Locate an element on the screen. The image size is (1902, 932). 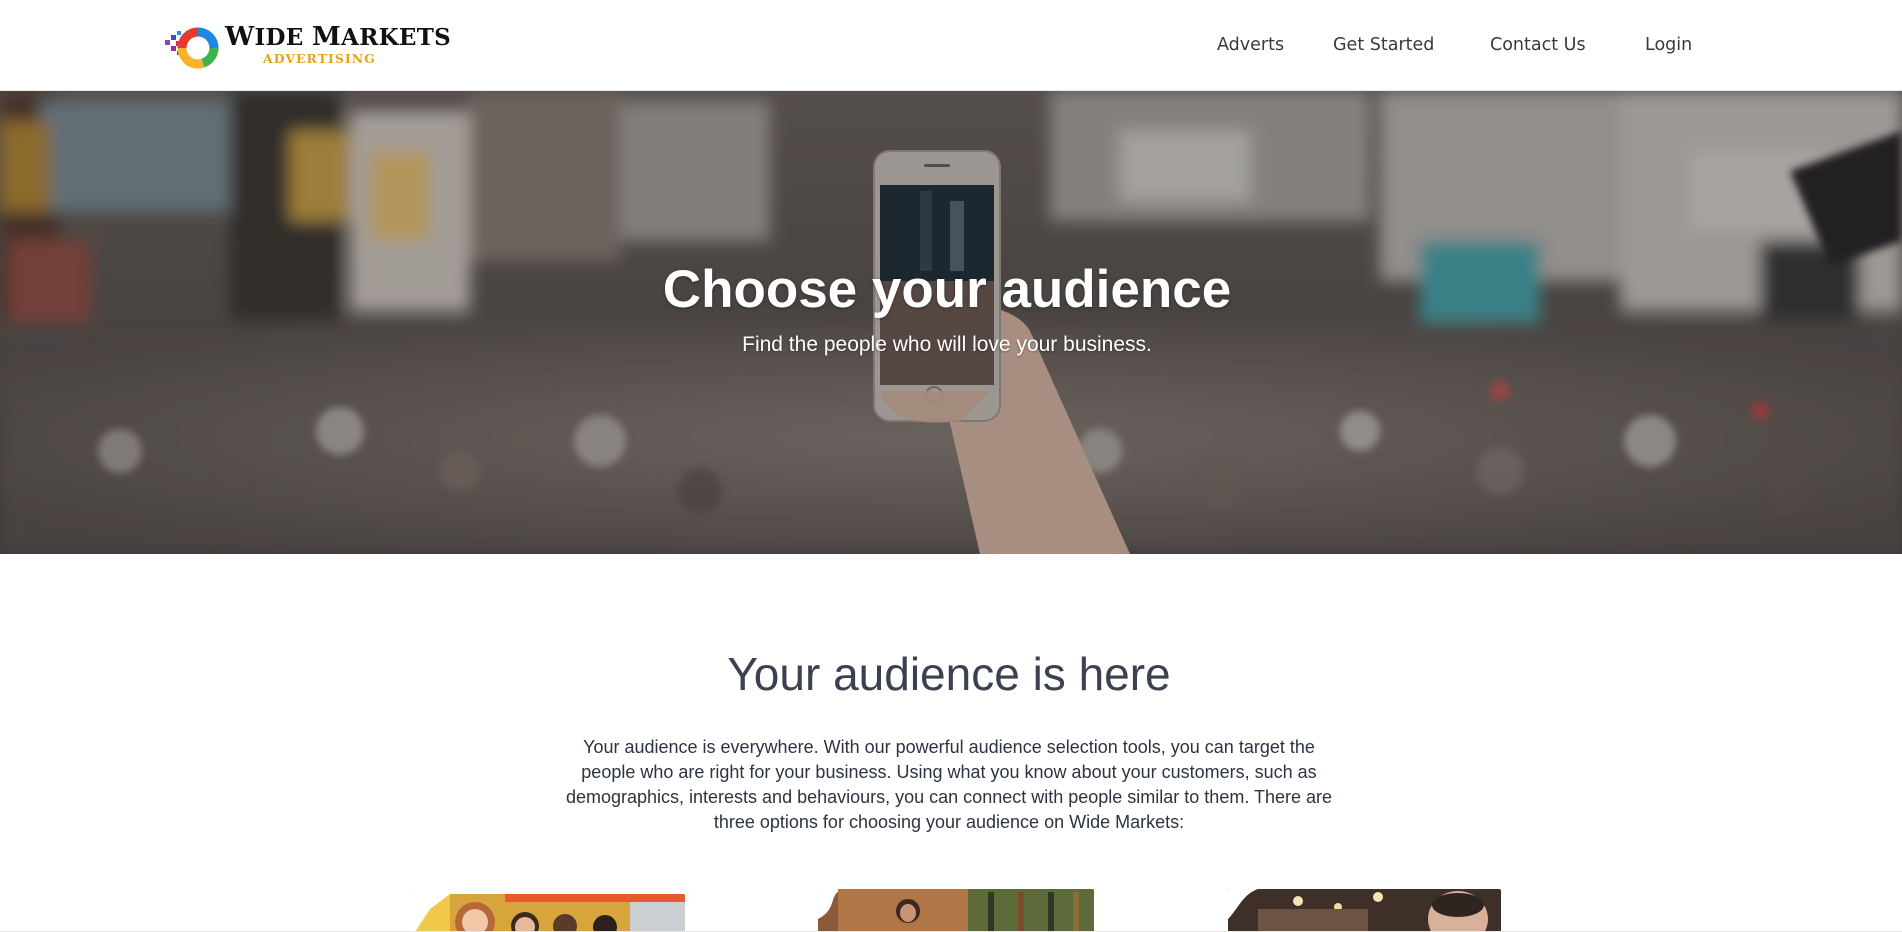
hero-title: Choose your audience is located at coordinates (947, 289).